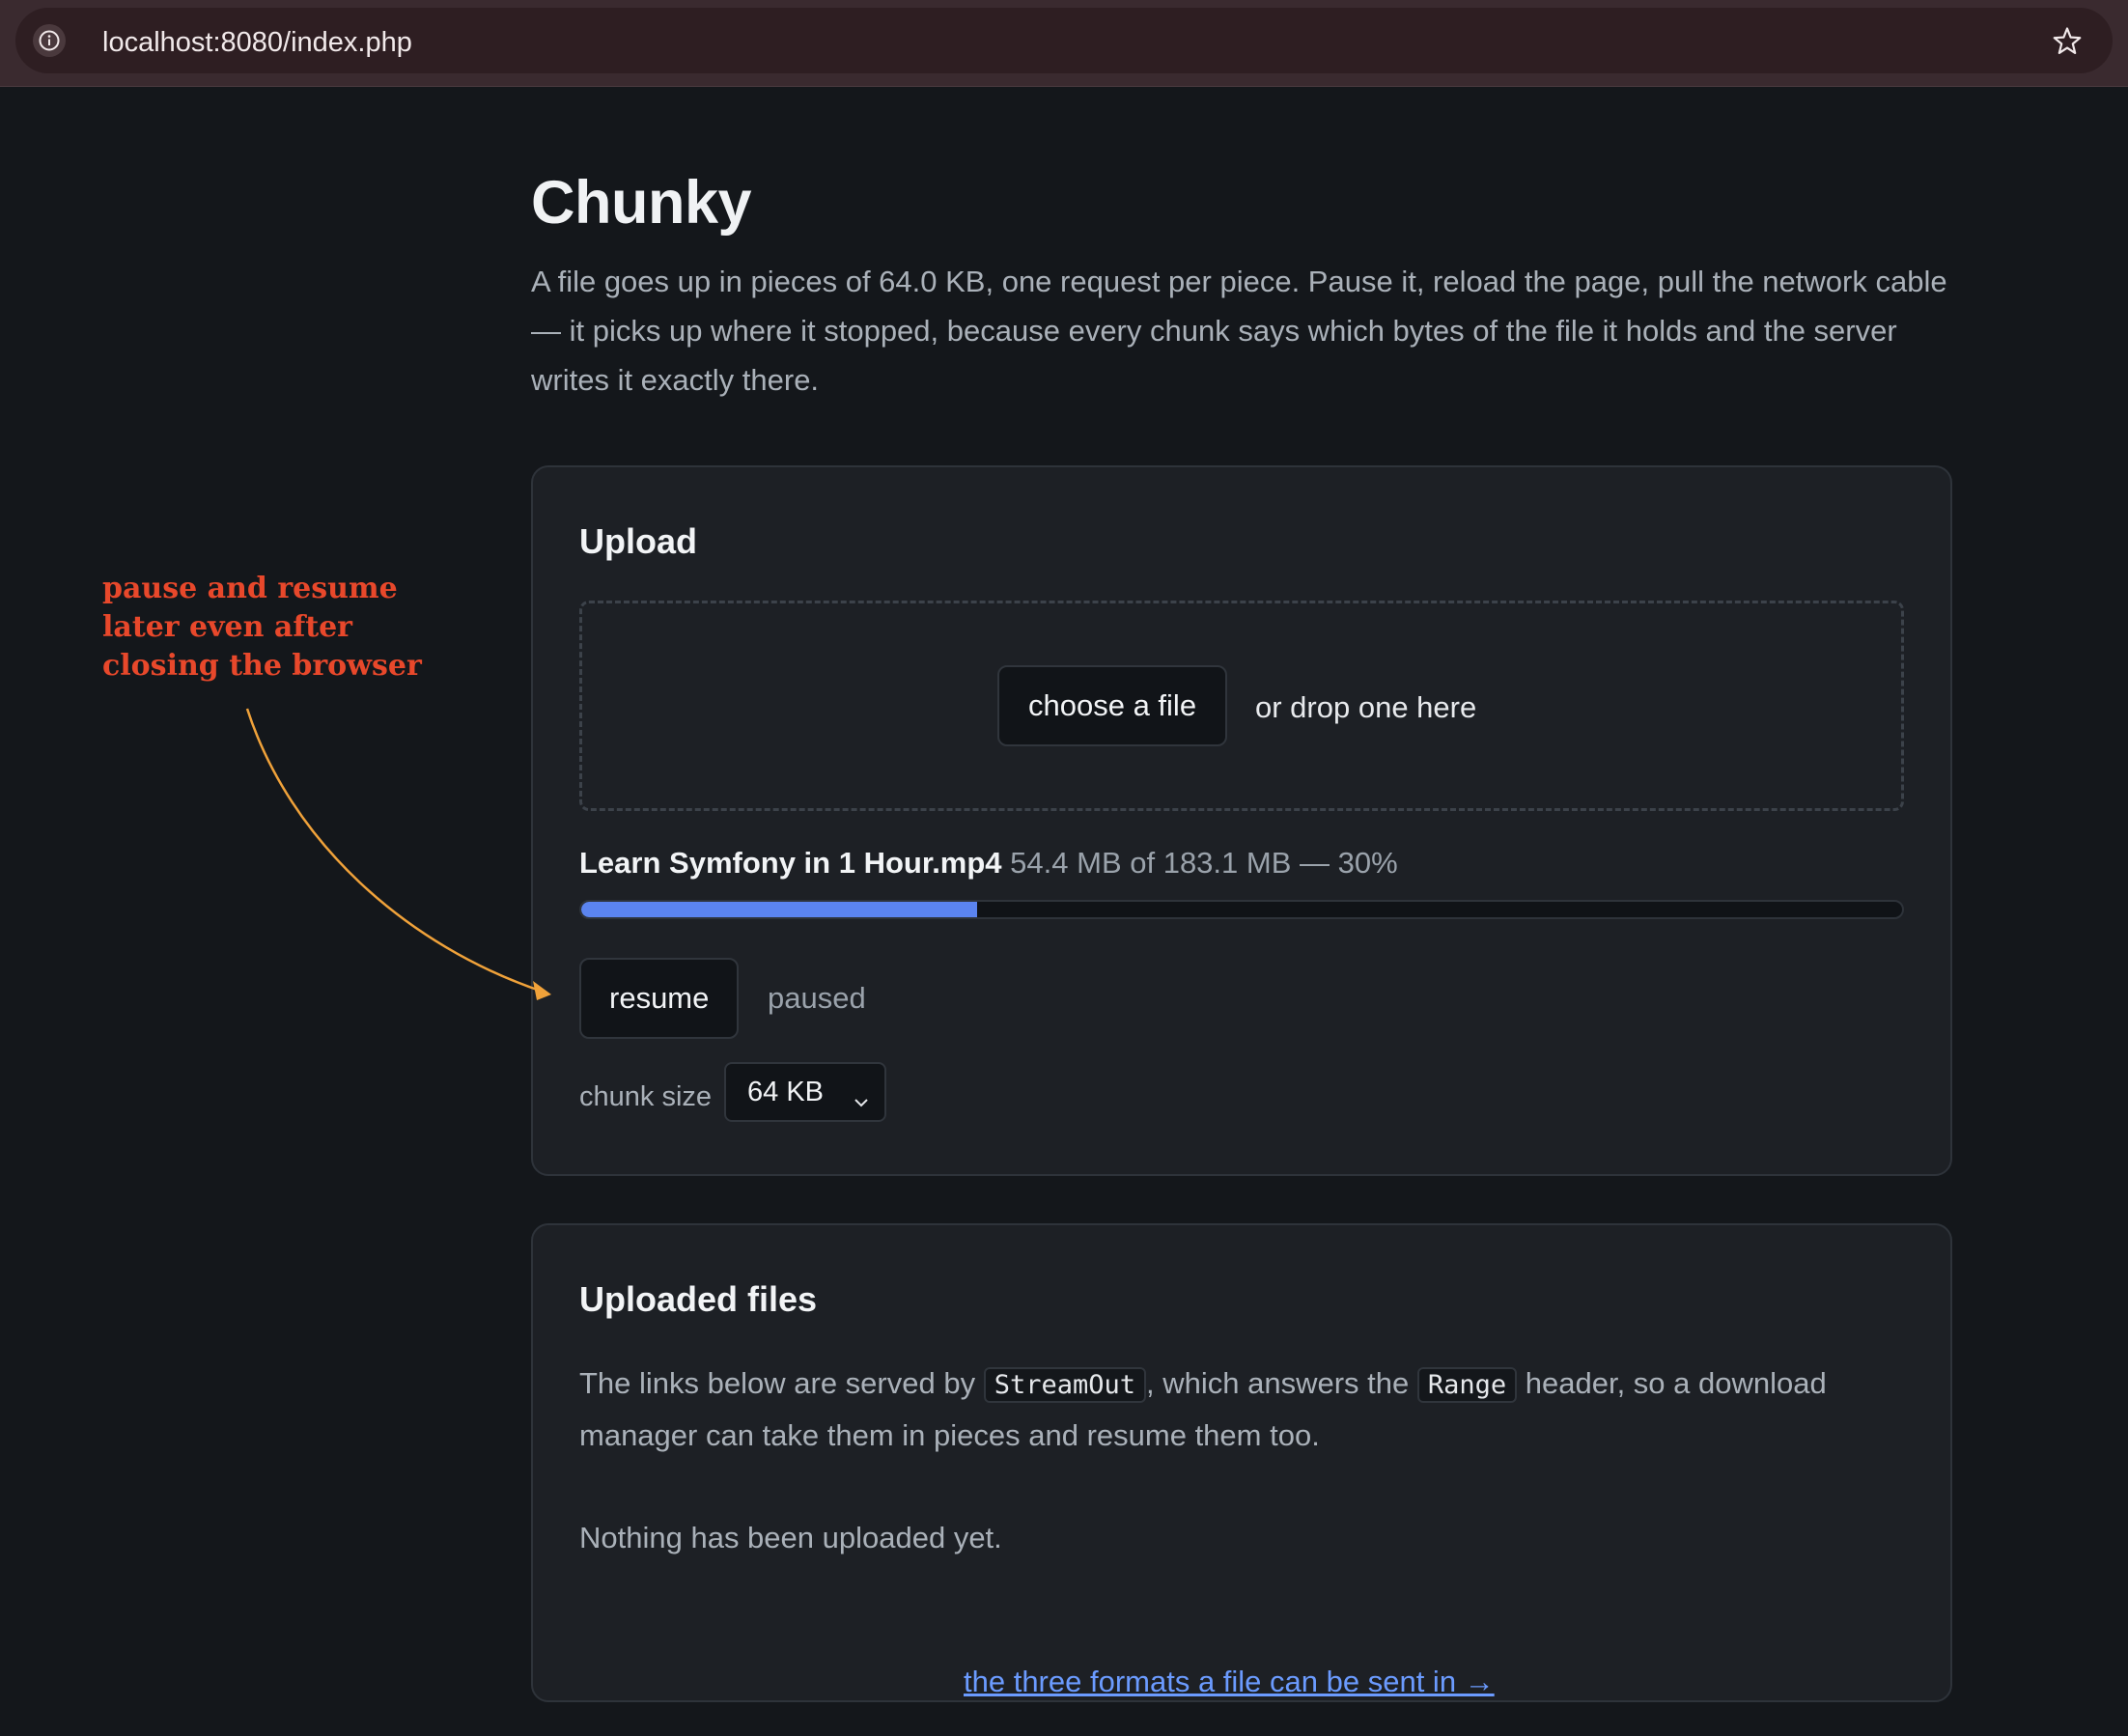  I want to click on upload-status: paused, so click(817, 998).